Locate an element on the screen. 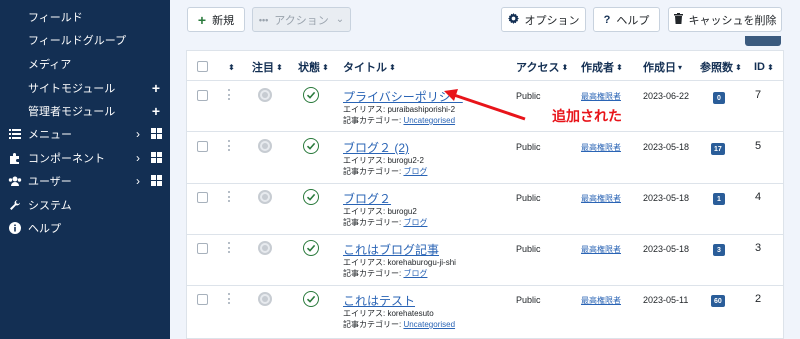  annotation-label: 追加された is located at coordinates (587, 116).